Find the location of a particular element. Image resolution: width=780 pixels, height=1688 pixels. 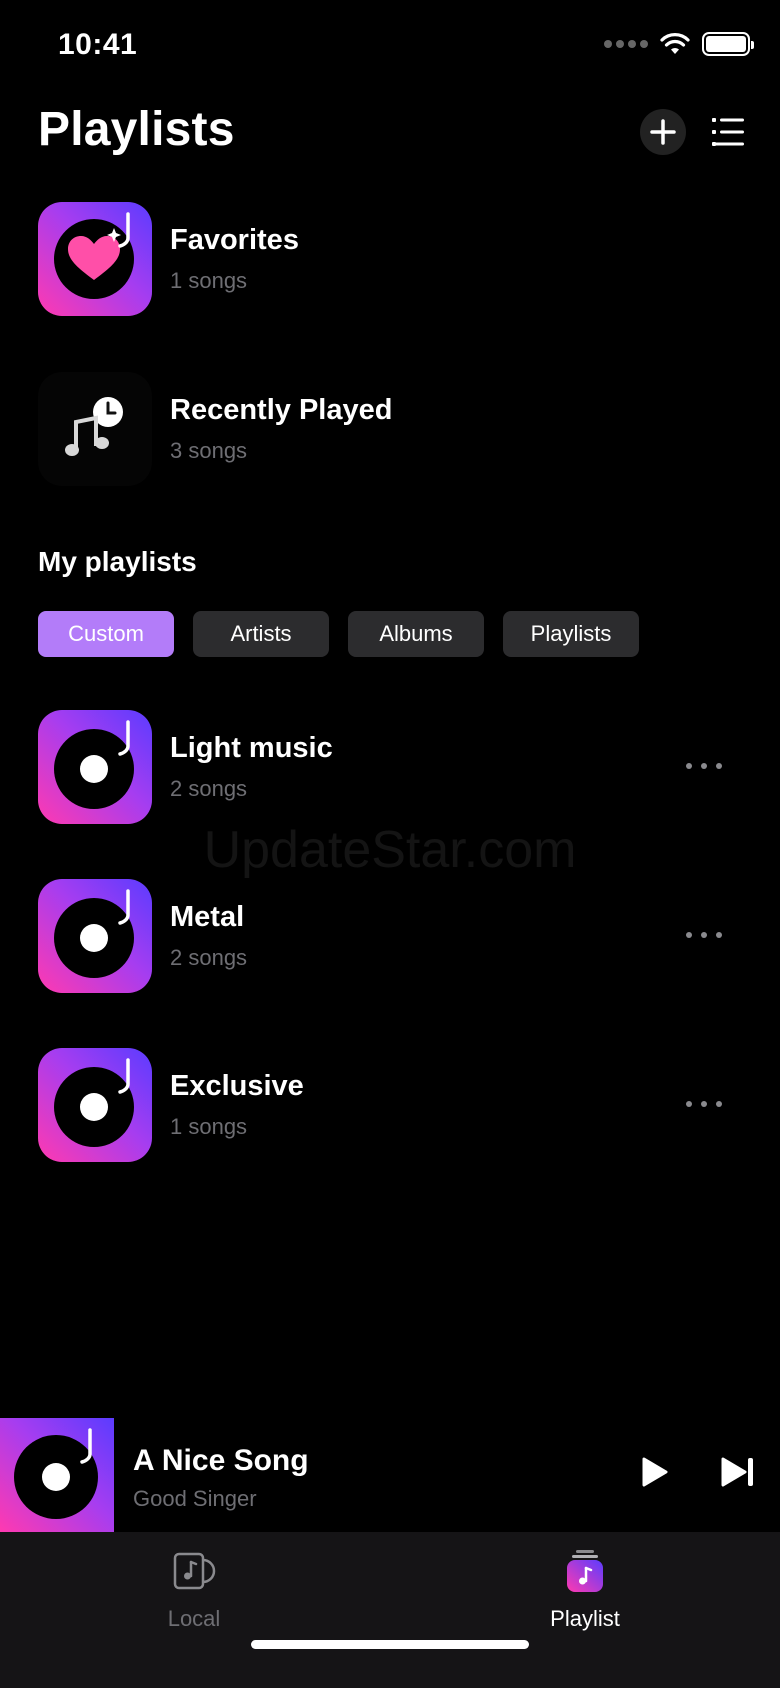

playlist-title: Exclusive is located at coordinates (237, 1086).